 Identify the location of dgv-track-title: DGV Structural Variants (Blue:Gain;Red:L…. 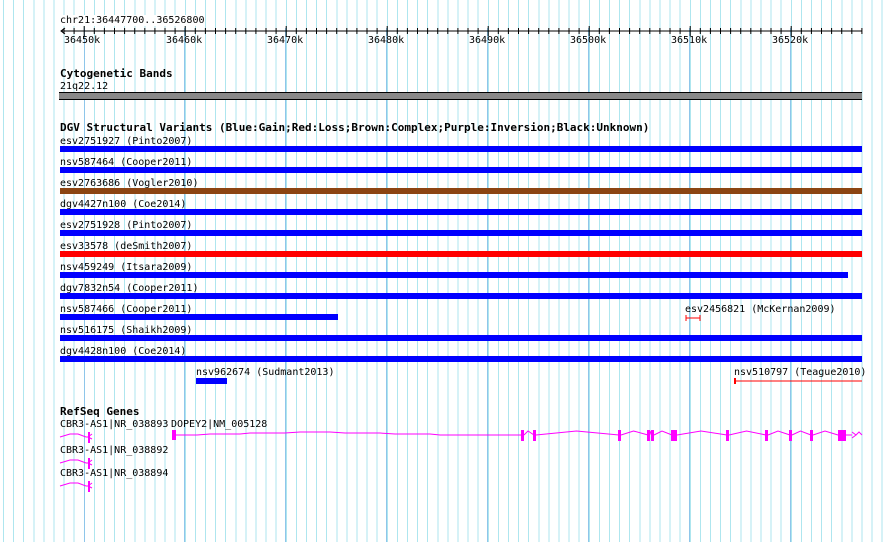
(355, 127).